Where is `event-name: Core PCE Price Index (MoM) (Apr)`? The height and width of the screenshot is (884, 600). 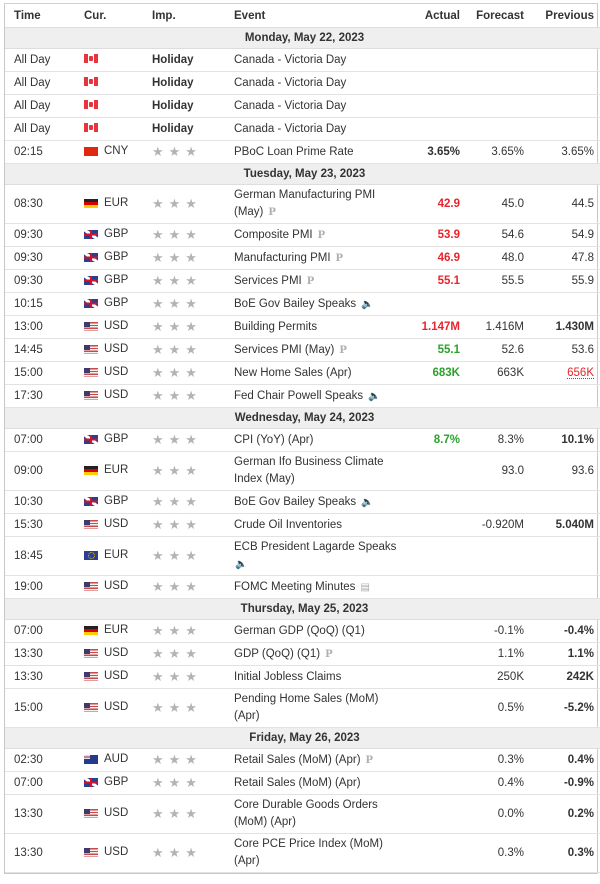
event-name: Core PCE Price Index (MoM) (Apr) is located at coordinates (308, 852).